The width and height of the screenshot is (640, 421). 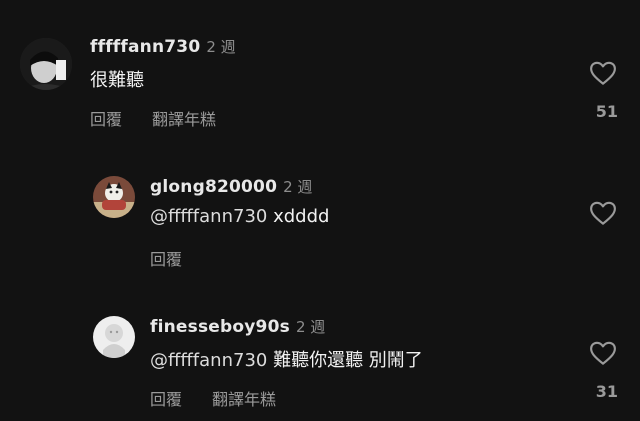 What do you see at coordinates (348, 360) in the screenshot?
I see `comment-body: 難聽你還聽 別鬧了` at bounding box center [348, 360].